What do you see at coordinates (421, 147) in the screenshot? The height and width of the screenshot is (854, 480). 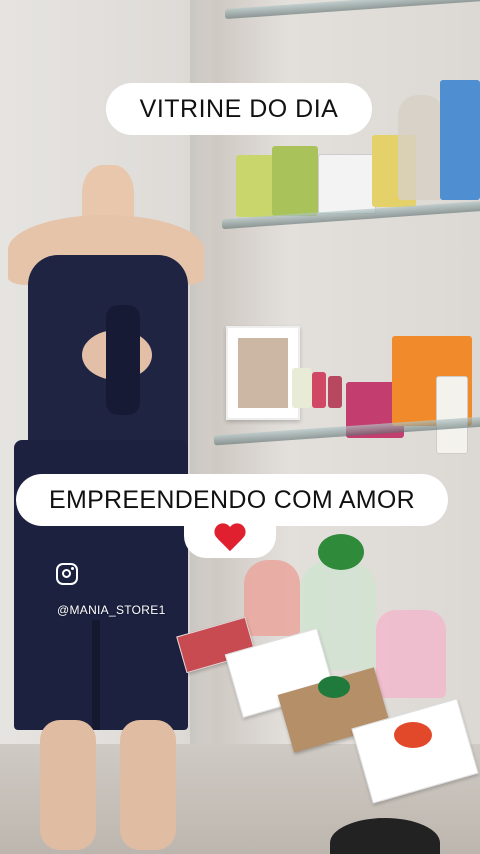 I see `gift-basket` at bounding box center [421, 147].